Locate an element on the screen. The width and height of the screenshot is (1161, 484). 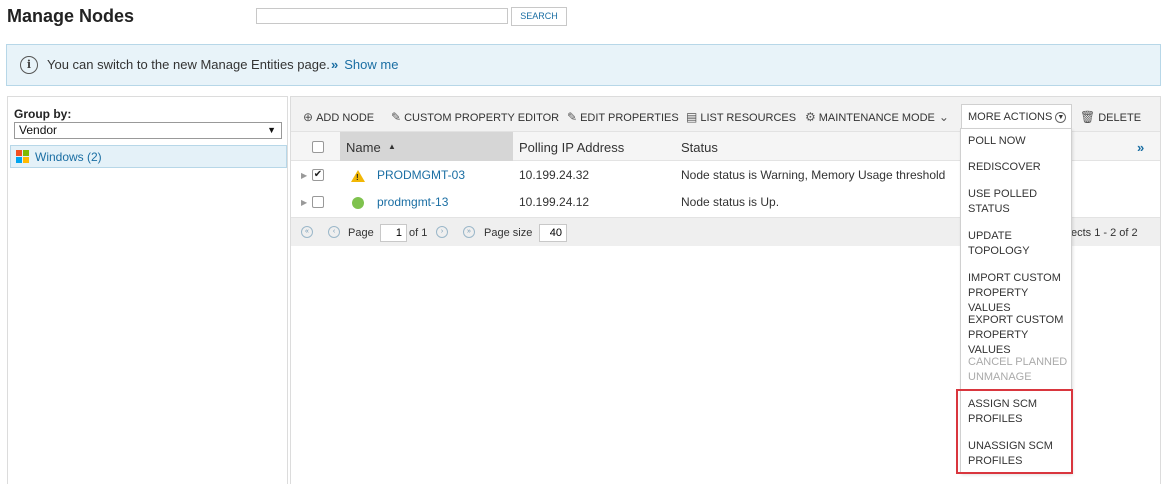
delete-button: 🗑 DELETE is located at coordinates (1110, 117).